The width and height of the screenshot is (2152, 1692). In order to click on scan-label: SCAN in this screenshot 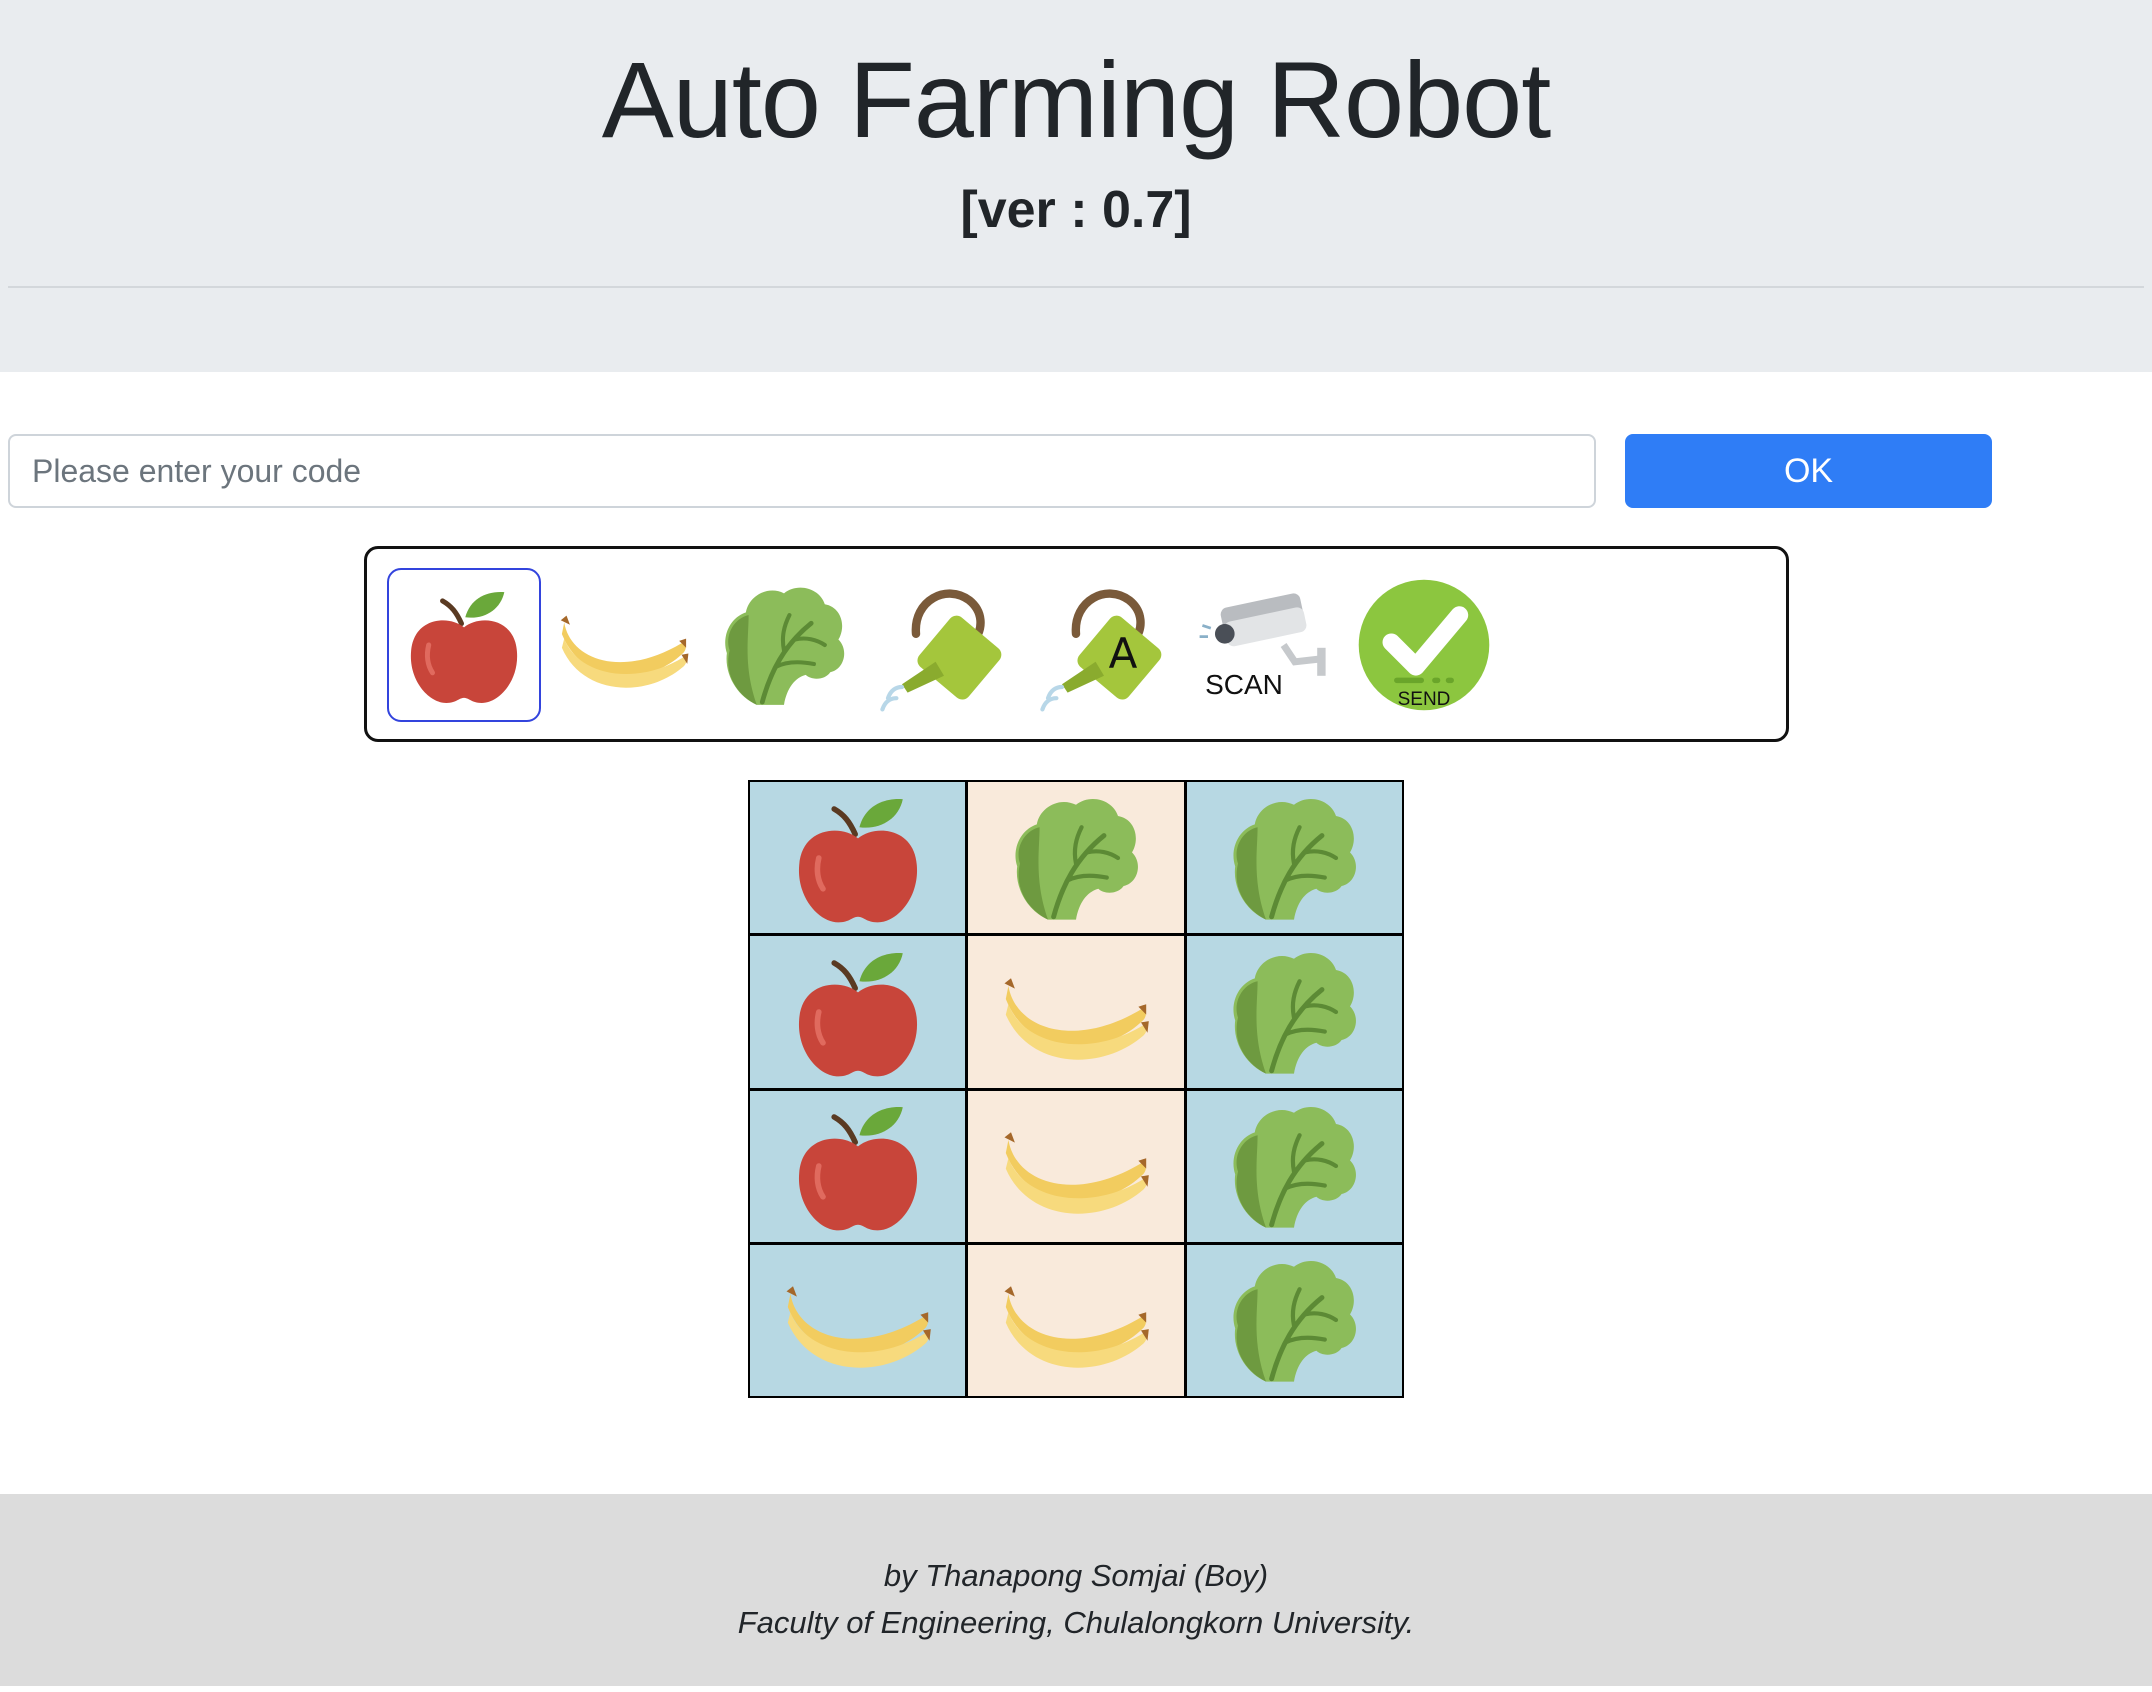, I will do `click(1244, 684)`.